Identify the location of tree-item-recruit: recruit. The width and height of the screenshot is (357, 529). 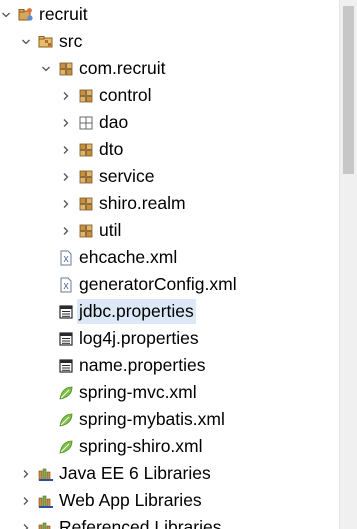
(45, 14).